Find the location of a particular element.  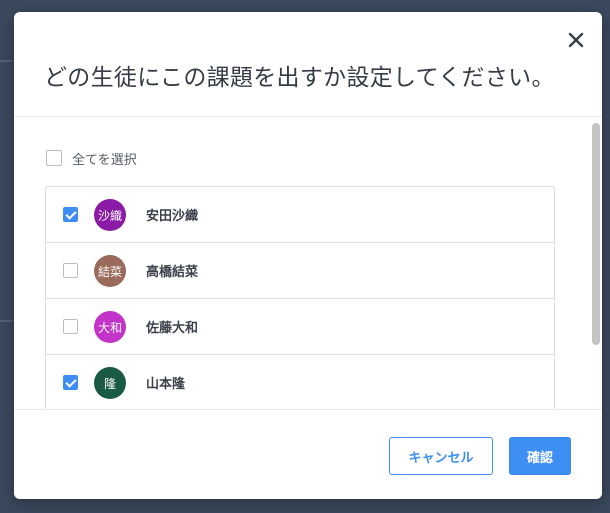

close-icon is located at coordinates (576, 40).